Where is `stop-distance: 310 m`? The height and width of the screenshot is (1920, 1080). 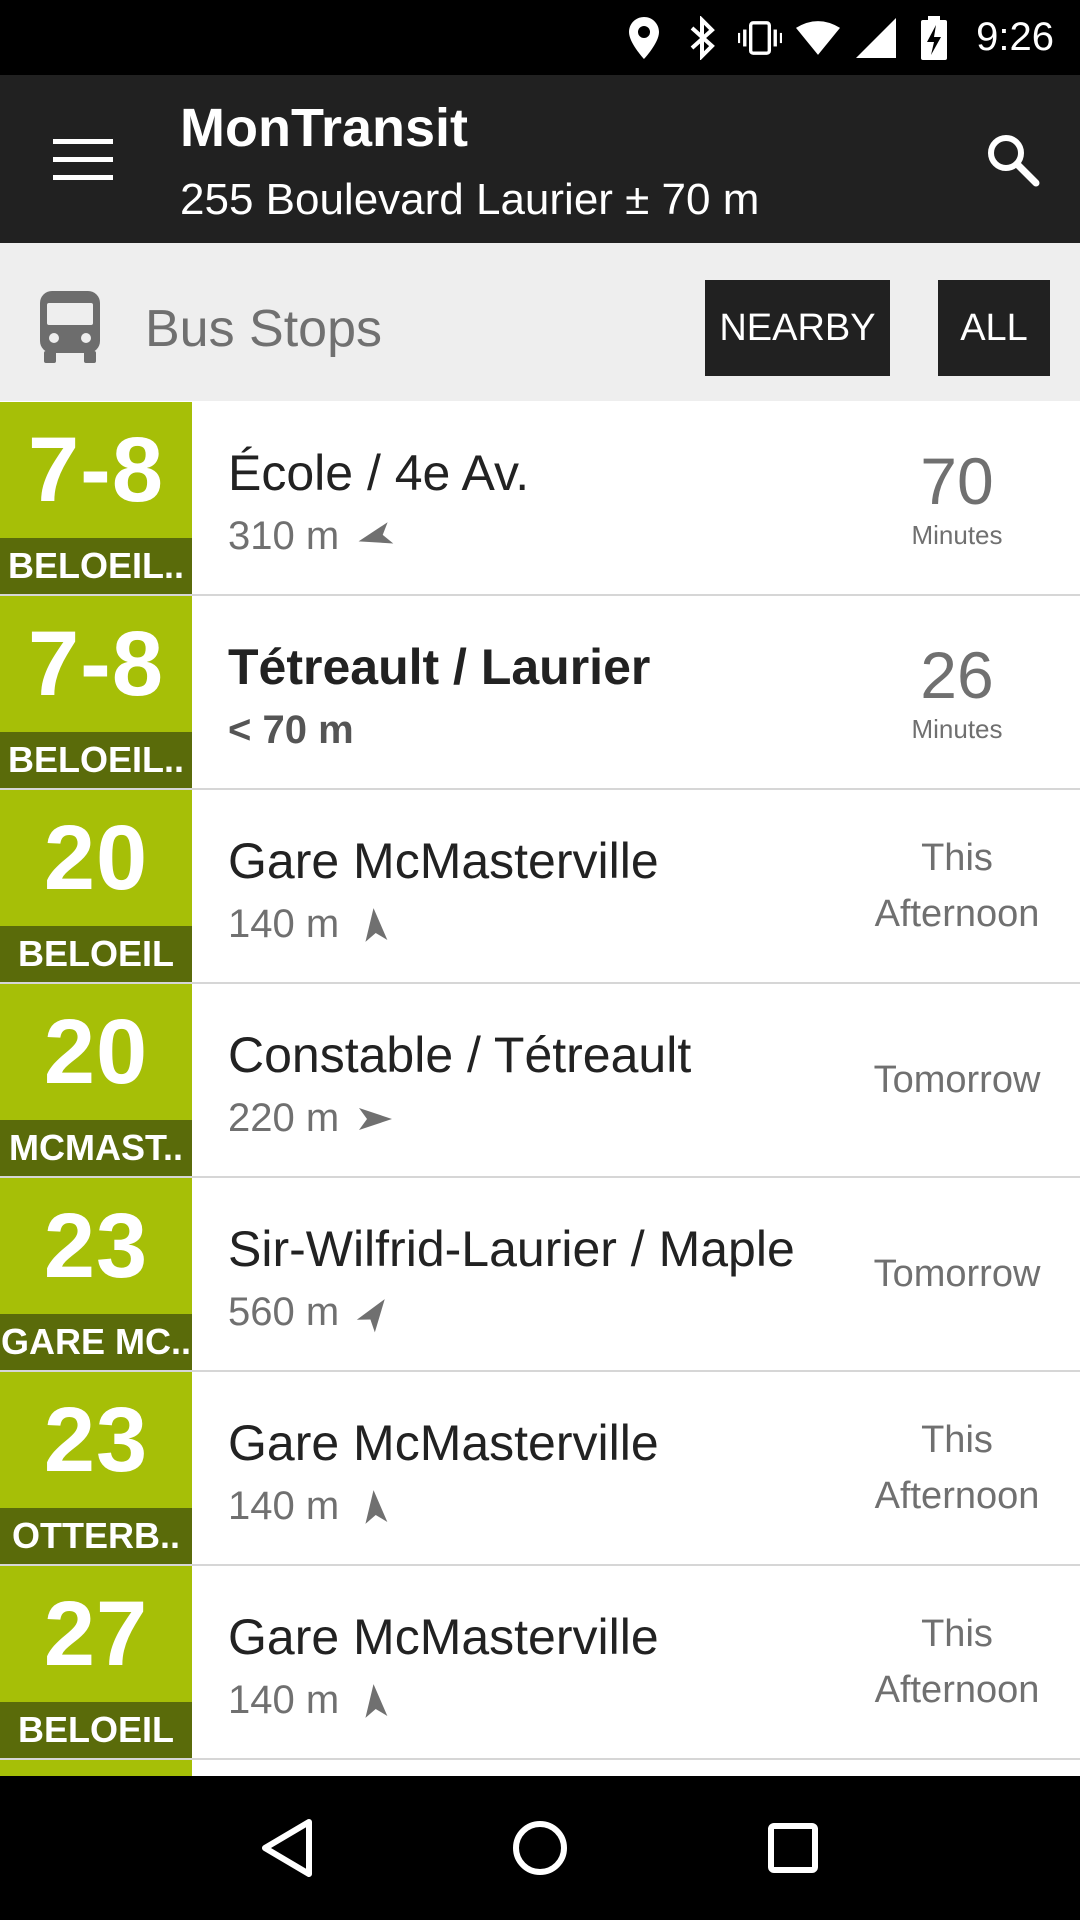 stop-distance: 310 m is located at coordinates (311, 536).